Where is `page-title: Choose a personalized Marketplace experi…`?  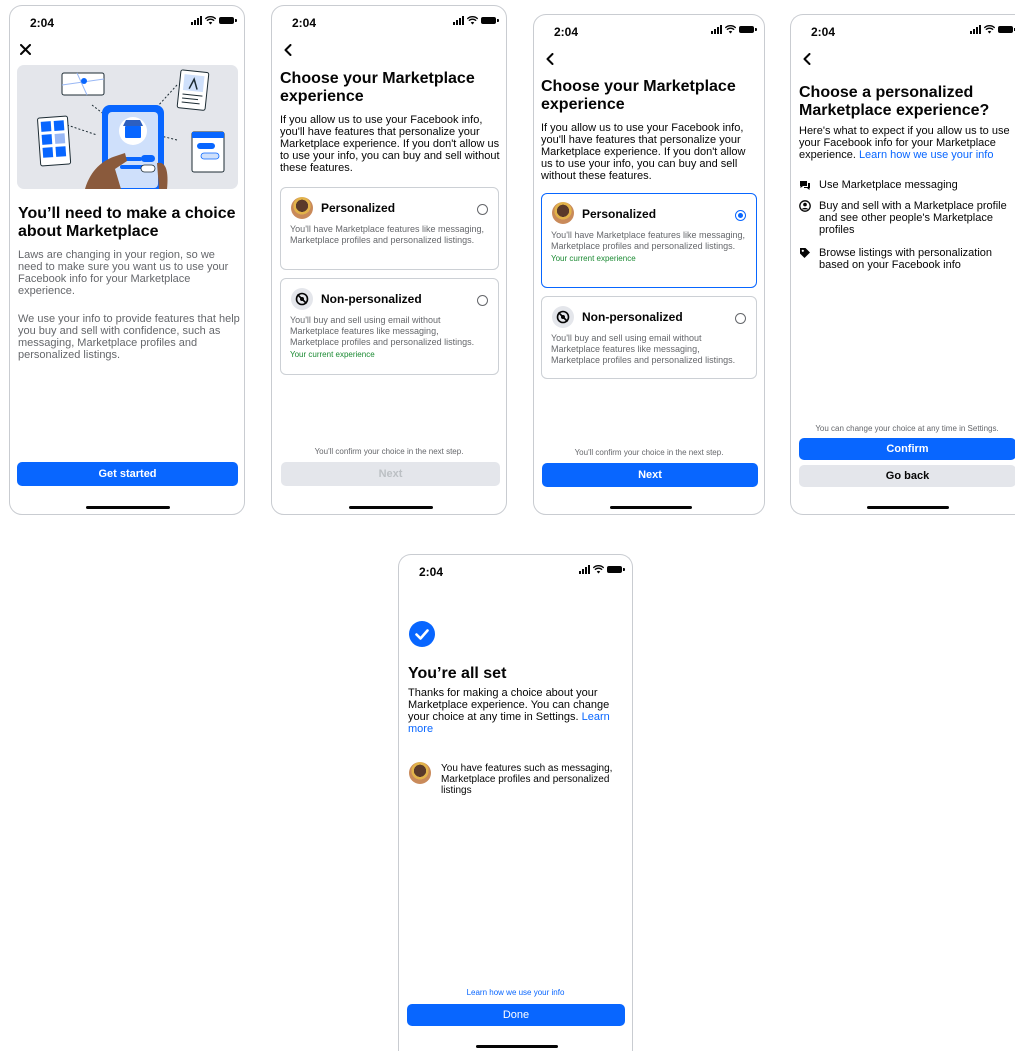 page-title: Choose a personalized Marketplace experi… is located at coordinates (894, 101).